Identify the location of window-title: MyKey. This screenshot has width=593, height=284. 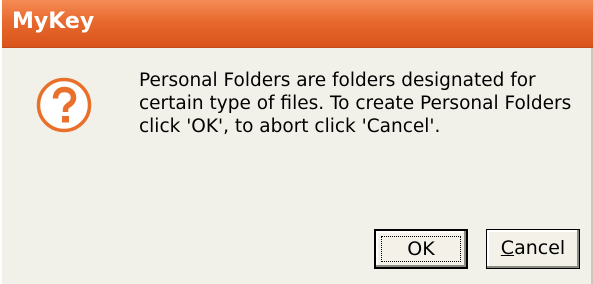
(53, 21).